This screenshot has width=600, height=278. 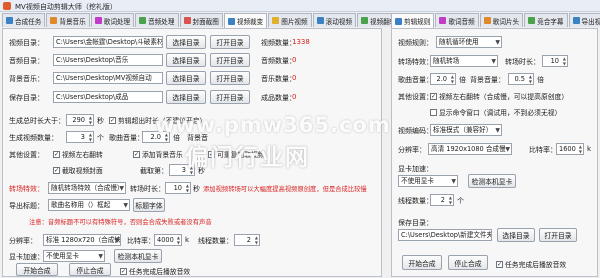 I want to click on video-dir-select-button: 选择目录, so click(x=186, y=42).